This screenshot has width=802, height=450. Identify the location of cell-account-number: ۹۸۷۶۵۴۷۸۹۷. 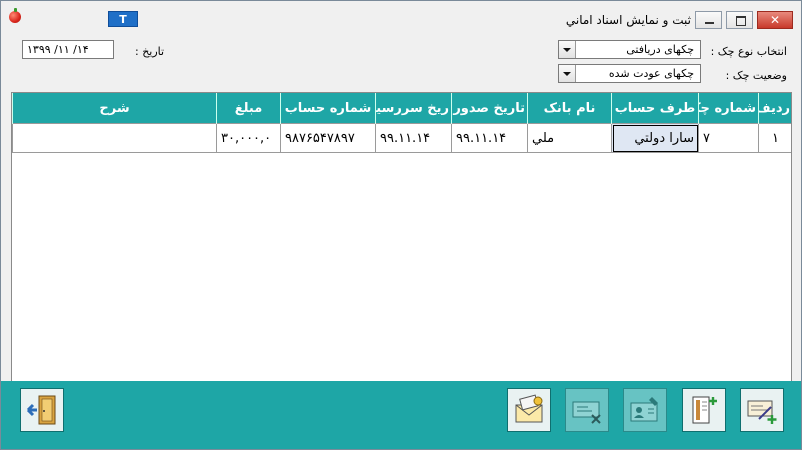
(328, 138).